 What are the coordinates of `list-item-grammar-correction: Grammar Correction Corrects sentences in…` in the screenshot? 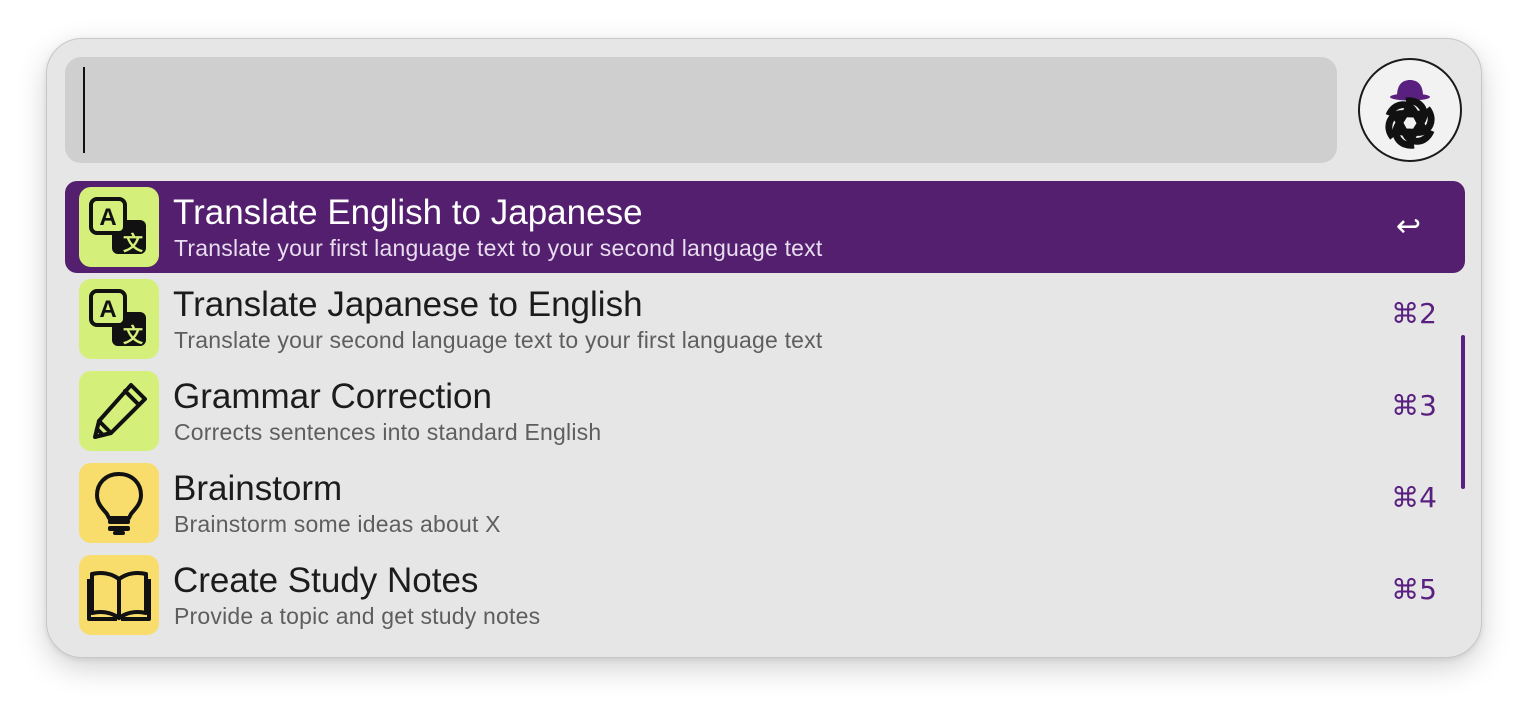 It's located at (765, 411).